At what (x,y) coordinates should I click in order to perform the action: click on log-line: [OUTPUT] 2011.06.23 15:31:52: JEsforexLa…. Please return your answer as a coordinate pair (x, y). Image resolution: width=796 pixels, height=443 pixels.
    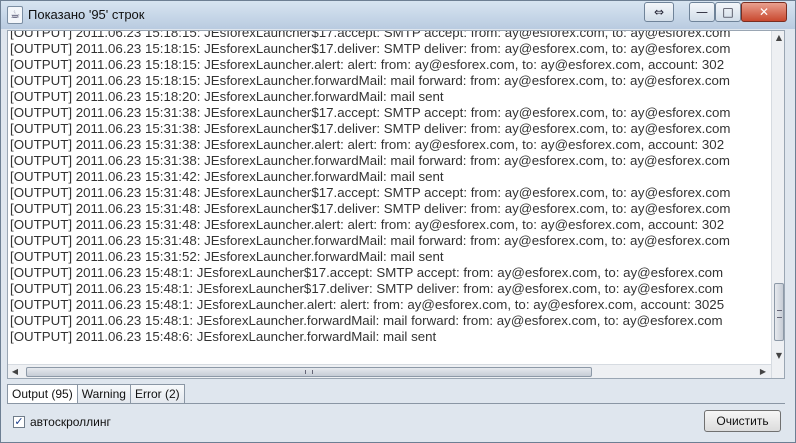
    Looking at the image, I should click on (227, 256).